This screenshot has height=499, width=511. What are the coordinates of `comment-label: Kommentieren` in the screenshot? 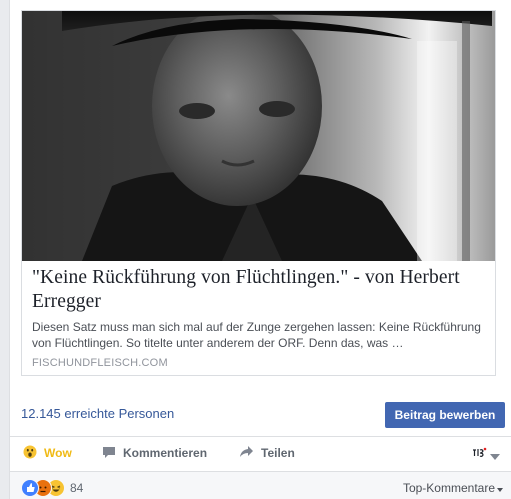 It's located at (165, 453).